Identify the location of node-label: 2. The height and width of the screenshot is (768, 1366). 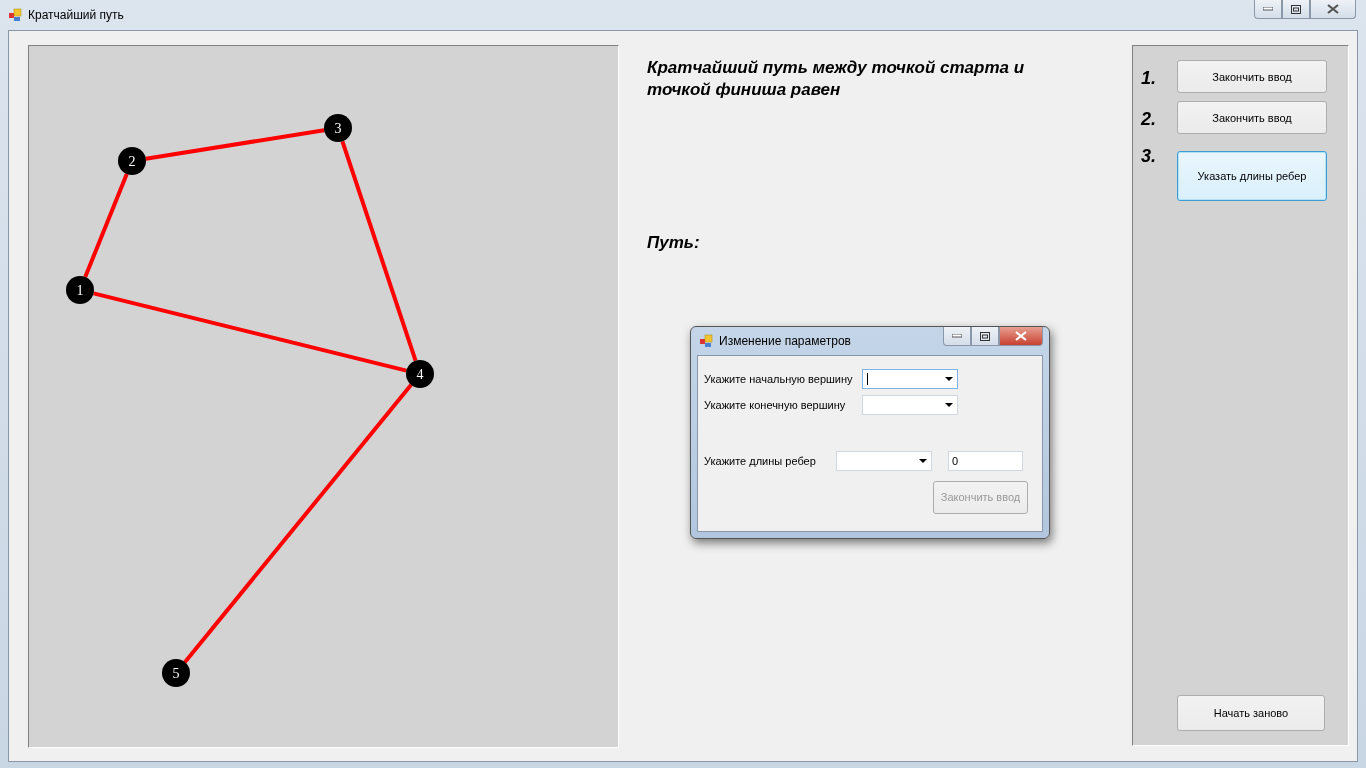
(132, 161).